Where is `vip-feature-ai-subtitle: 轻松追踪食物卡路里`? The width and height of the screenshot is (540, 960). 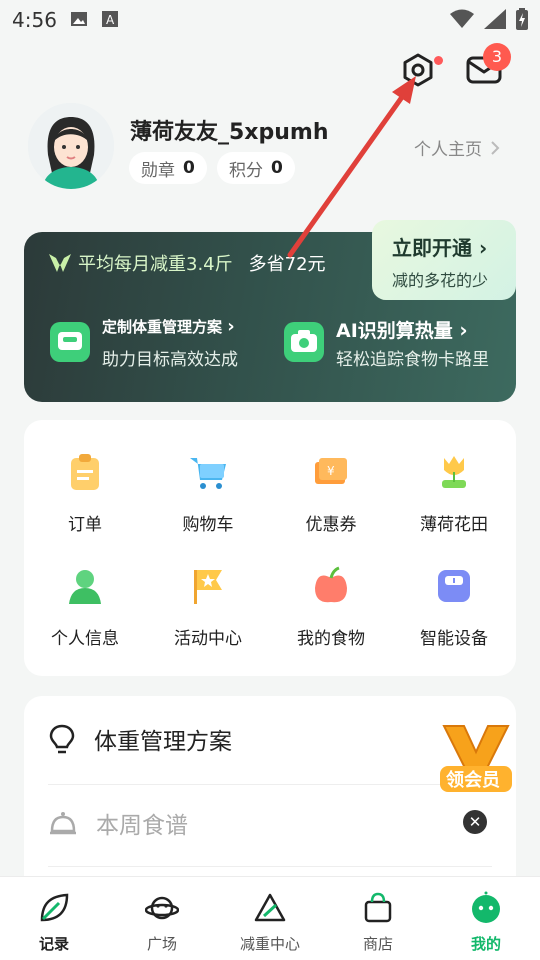
vip-feature-ai-subtitle: 轻松追踪食物卡路里 is located at coordinates (412, 360).